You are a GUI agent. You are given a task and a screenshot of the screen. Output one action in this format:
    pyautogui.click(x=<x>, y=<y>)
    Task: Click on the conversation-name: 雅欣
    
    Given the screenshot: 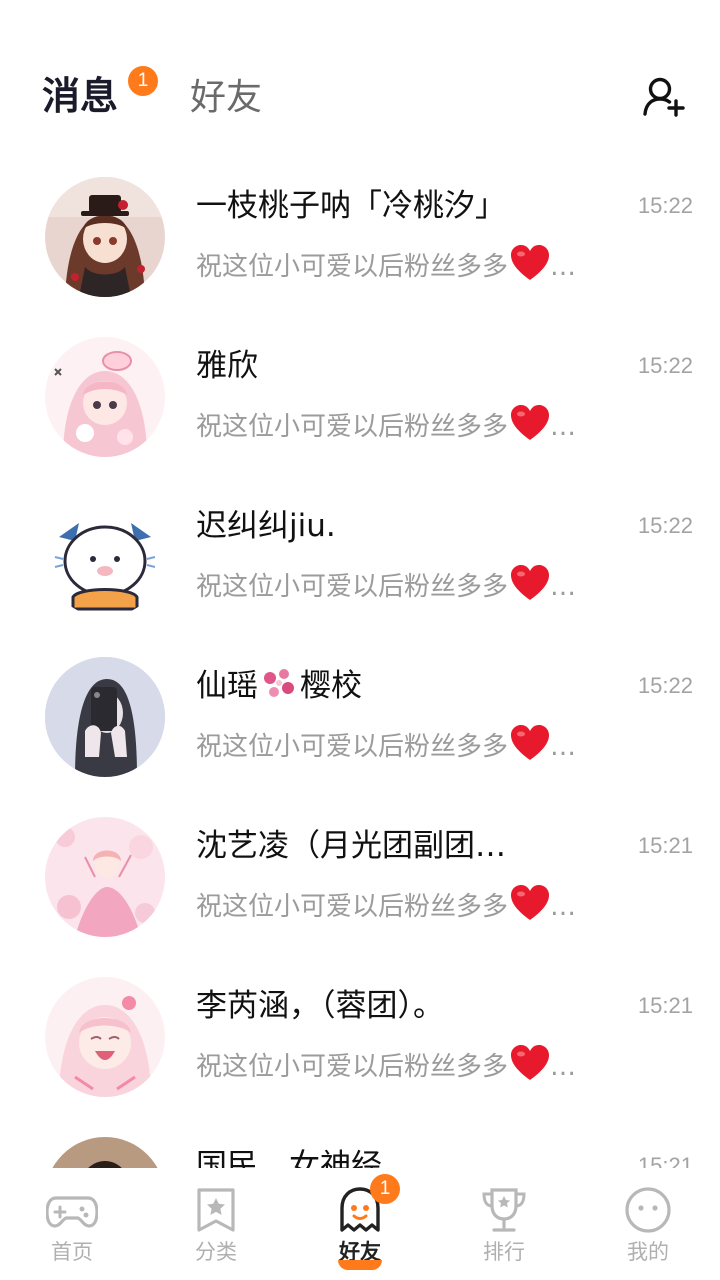 What is the action you would take?
    pyautogui.click(x=227, y=366)
    